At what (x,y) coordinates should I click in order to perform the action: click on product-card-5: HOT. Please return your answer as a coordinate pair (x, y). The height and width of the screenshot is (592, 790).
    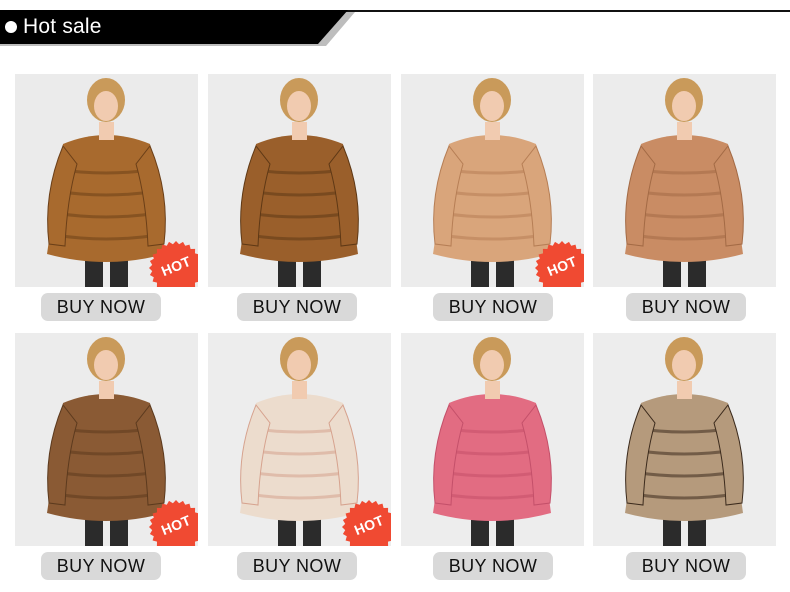
    Looking at the image, I should click on (106, 439).